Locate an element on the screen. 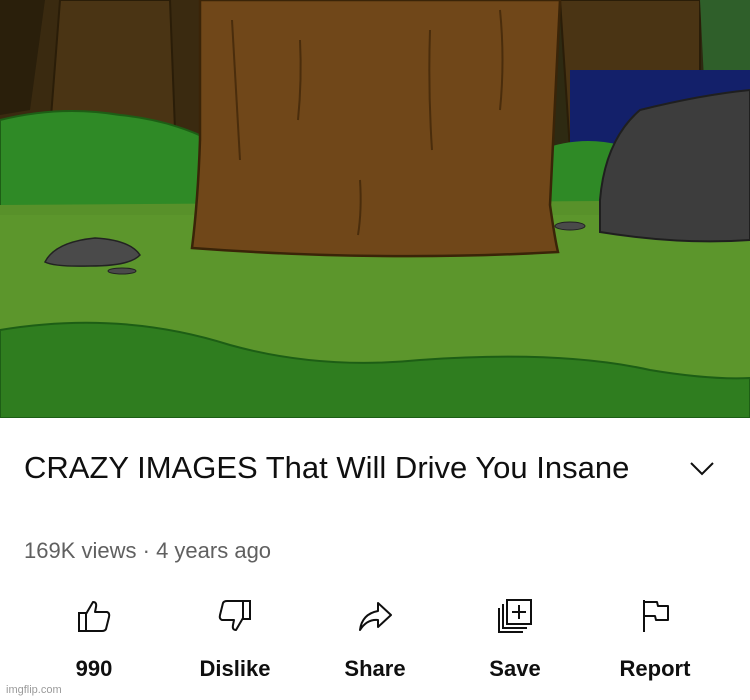 The image size is (750, 700). like-count: 990 is located at coordinates (94, 668).